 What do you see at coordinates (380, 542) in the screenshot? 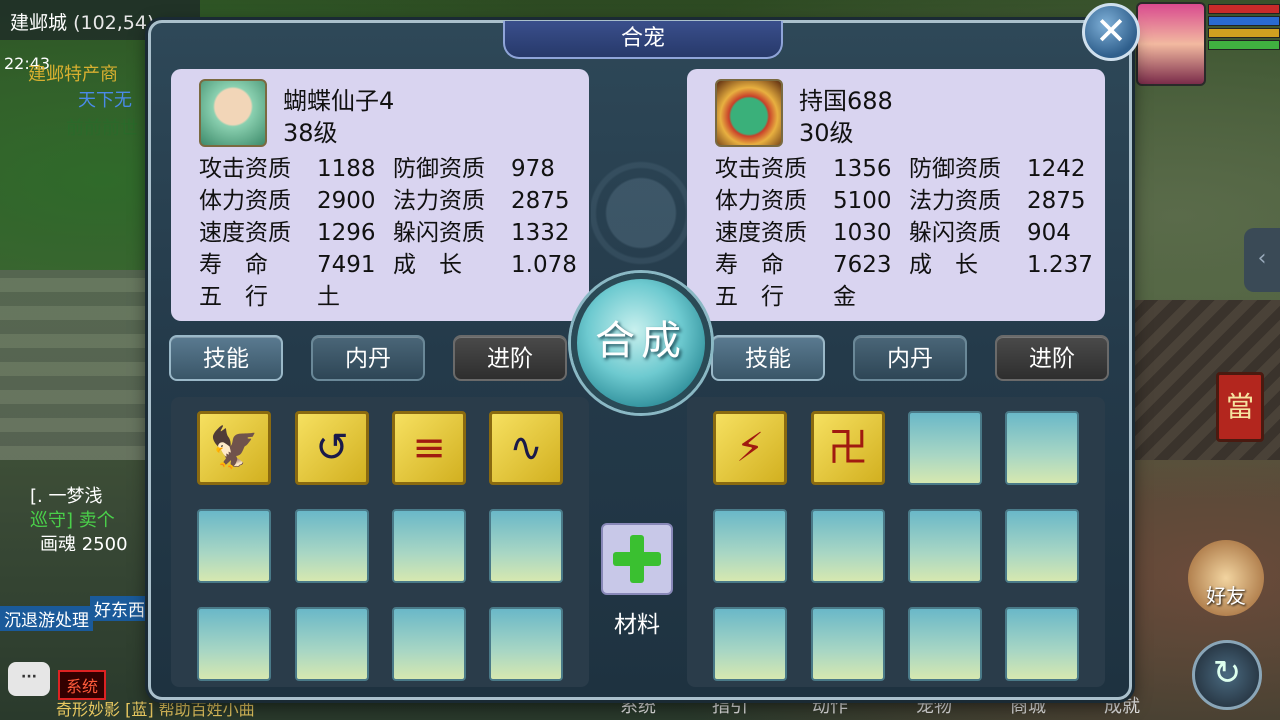
I see `left-skill-grid: 🦅 ↺ ≡ ∿` at bounding box center [380, 542].